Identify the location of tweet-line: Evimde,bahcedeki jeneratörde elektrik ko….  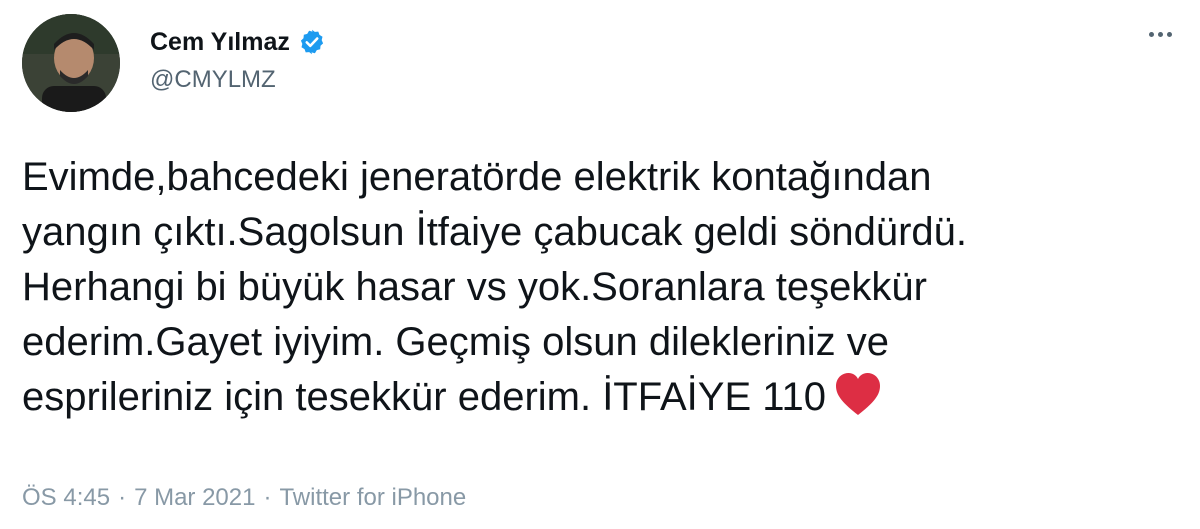
(477, 177).